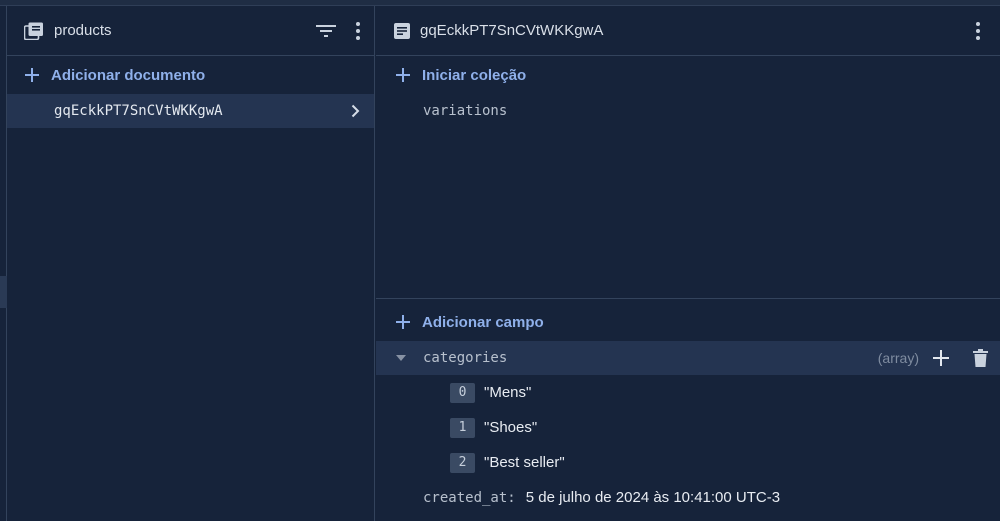 The width and height of the screenshot is (1000, 521). What do you see at coordinates (462, 462) in the screenshot?
I see `array-index: 2` at bounding box center [462, 462].